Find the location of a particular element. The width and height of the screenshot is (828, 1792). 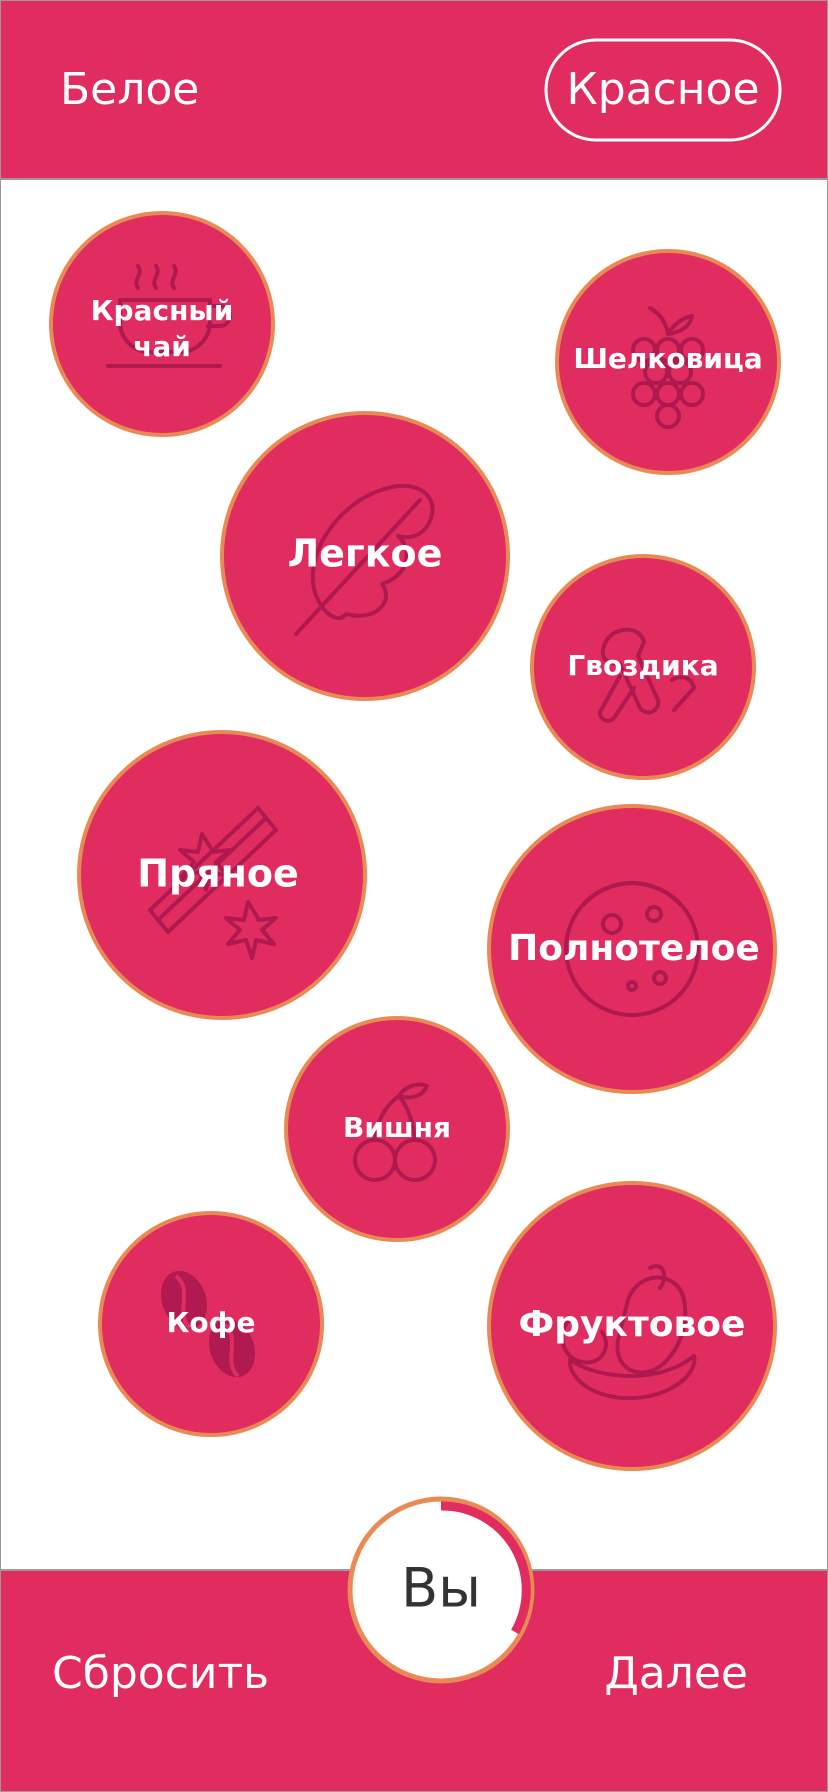

header-bar: Белое Красное is located at coordinates (414, 90).